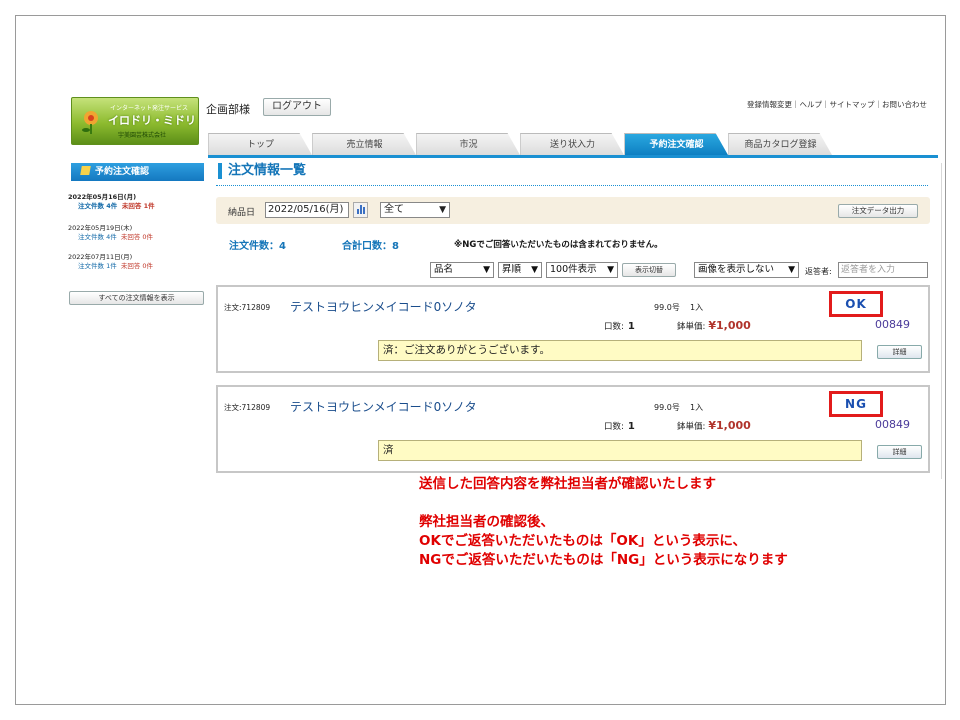  I want to click on tab-sales-info: 売立情報, so click(364, 144).